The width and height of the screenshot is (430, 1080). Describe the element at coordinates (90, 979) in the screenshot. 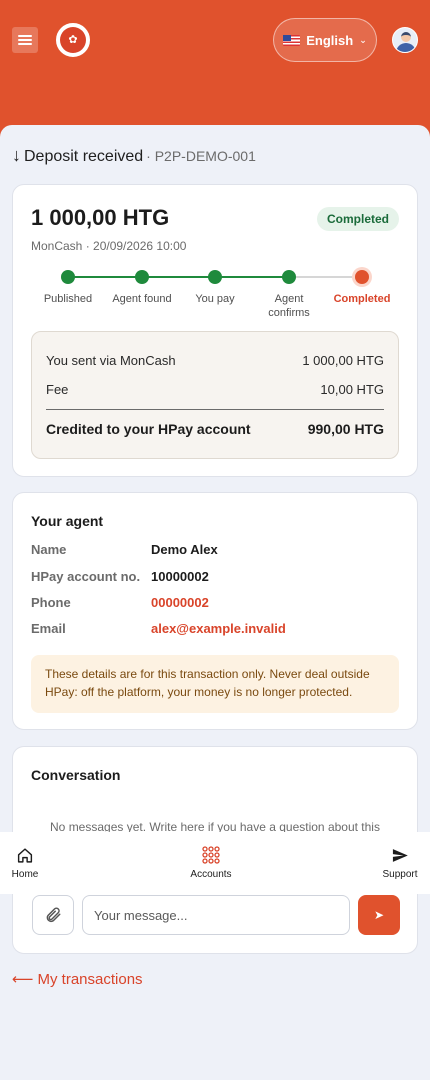

I see `back-link-label: My transactions` at that location.